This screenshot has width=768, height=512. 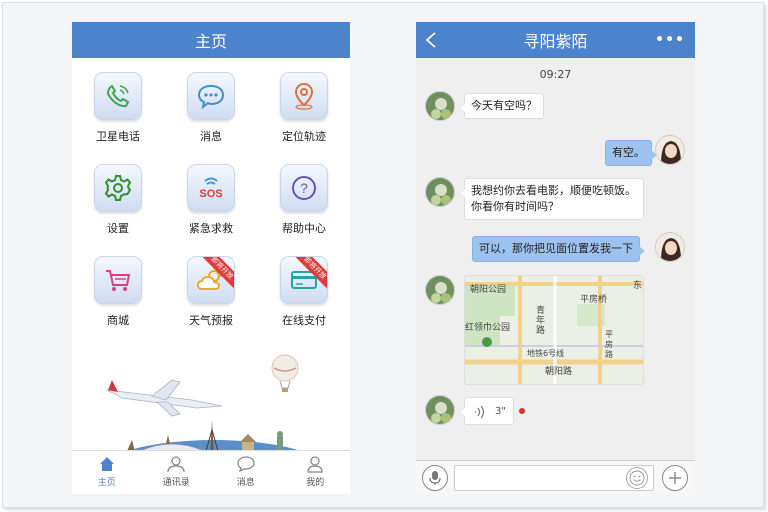 I want to click on bottom-nav: 主页 通讯录 消息 我的, so click(x=211, y=472).